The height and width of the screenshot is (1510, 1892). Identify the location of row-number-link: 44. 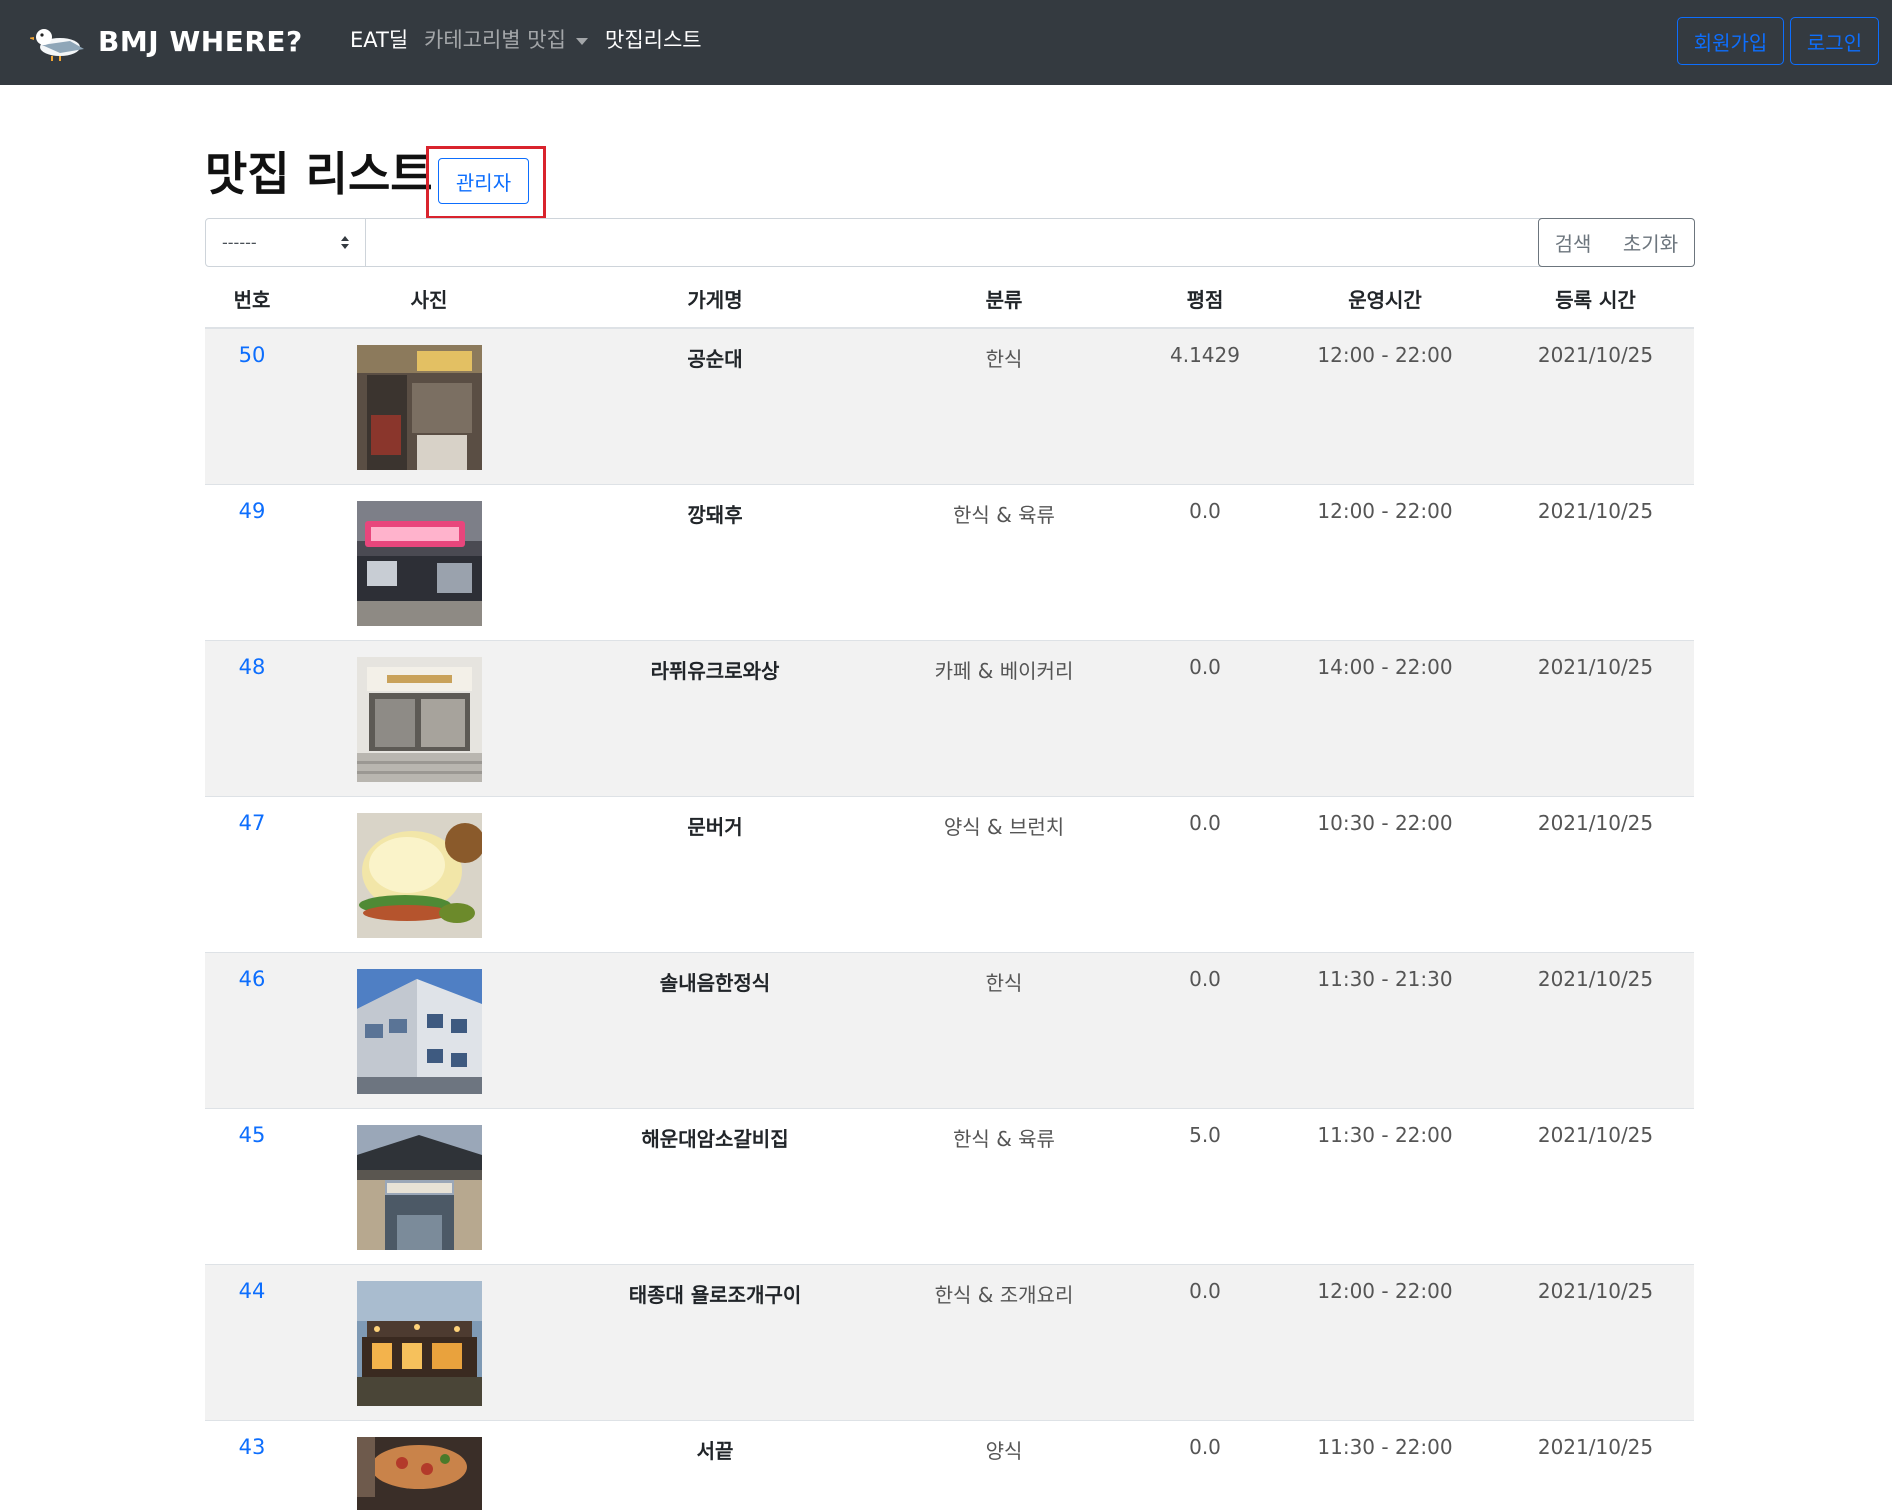
(252, 1291).